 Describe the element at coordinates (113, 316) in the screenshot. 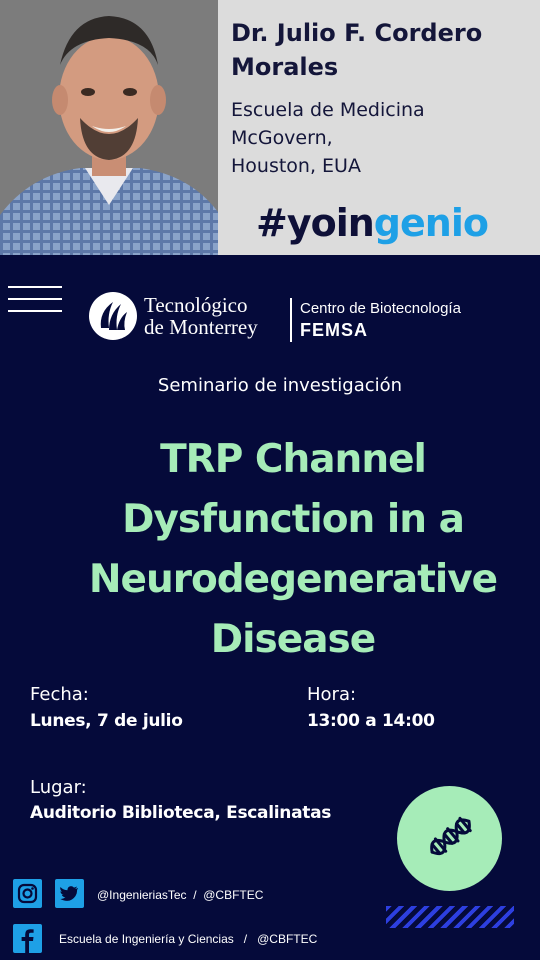

I see `tec-emblem-icon` at that location.